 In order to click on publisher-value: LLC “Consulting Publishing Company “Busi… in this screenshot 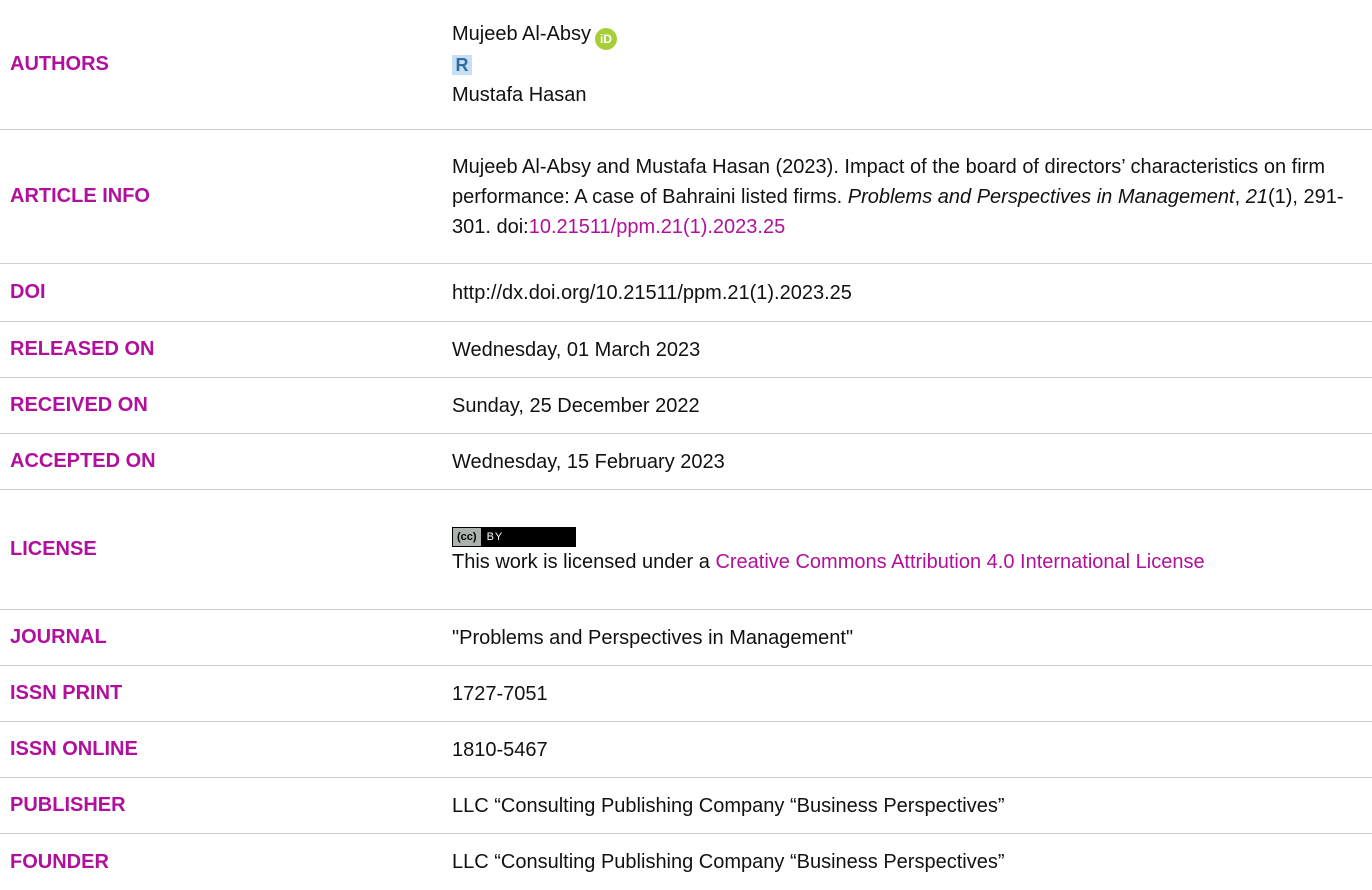, I will do `click(728, 805)`.